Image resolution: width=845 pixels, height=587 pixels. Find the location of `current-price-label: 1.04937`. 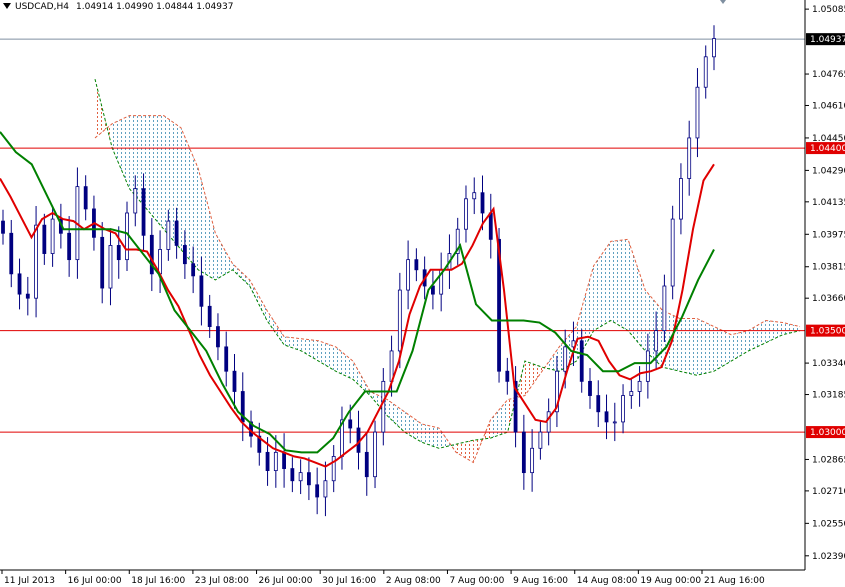

current-price-label: 1.04937 is located at coordinates (827, 40).